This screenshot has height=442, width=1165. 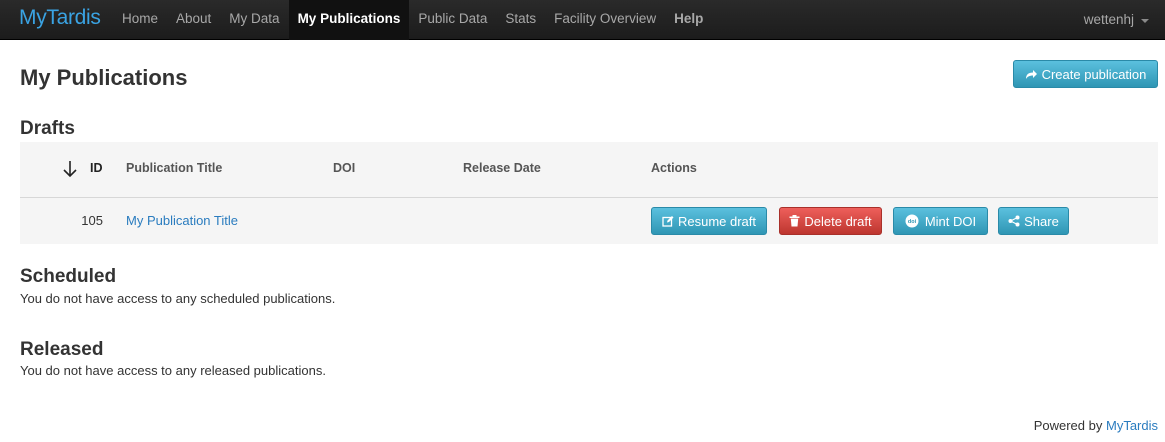 What do you see at coordinates (1145, 21) in the screenshot?
I see `chevron-down-icon` at bounding box center [1145, 21].